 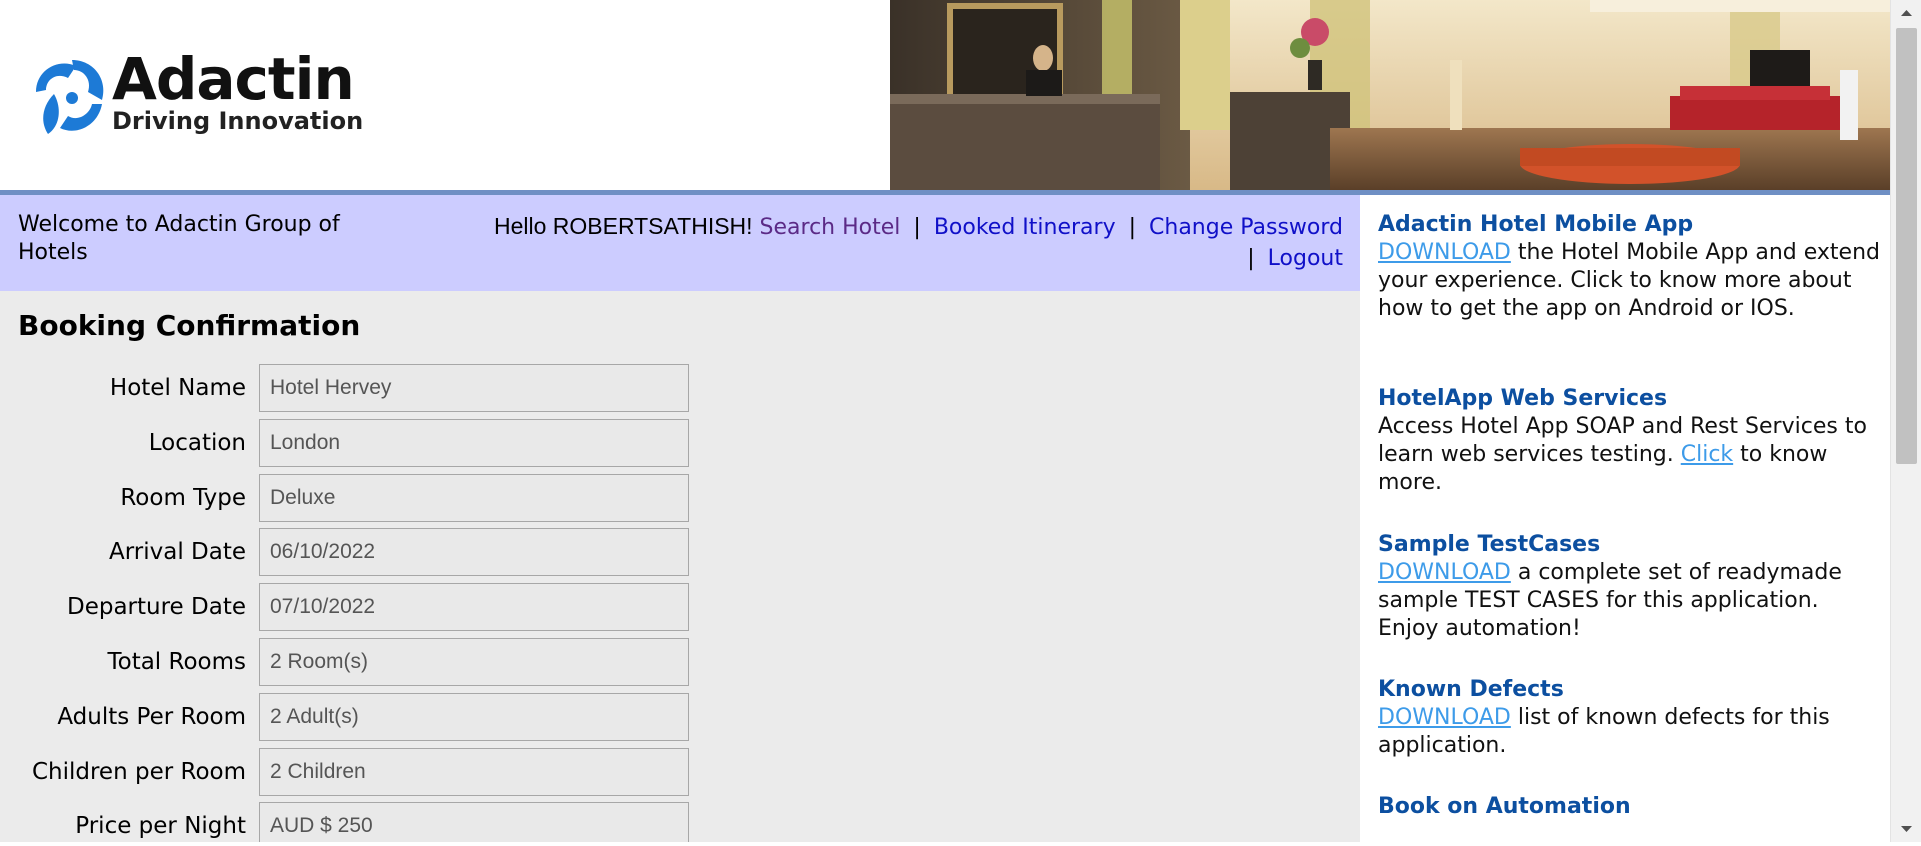 I want to click on children-per-room-label: Children per Room, so click(x=138, y=772).